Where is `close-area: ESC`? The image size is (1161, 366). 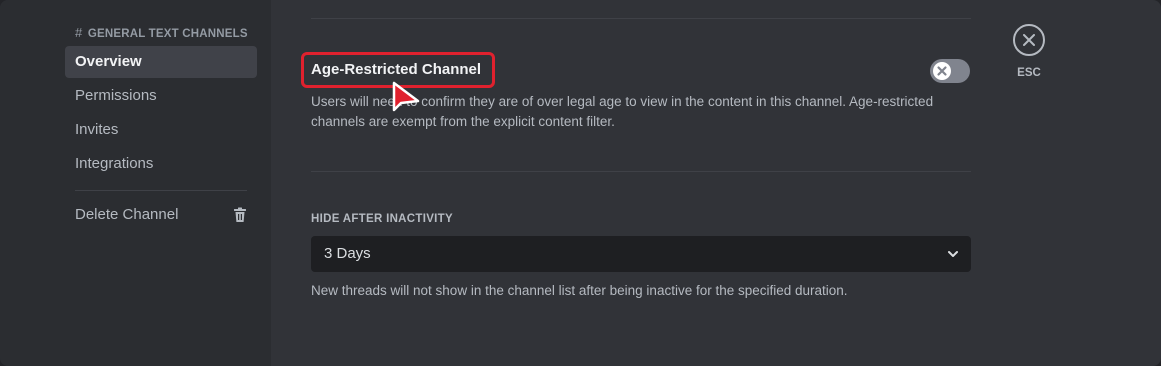
close-area: ESC is located at coordinates (1029, 51).